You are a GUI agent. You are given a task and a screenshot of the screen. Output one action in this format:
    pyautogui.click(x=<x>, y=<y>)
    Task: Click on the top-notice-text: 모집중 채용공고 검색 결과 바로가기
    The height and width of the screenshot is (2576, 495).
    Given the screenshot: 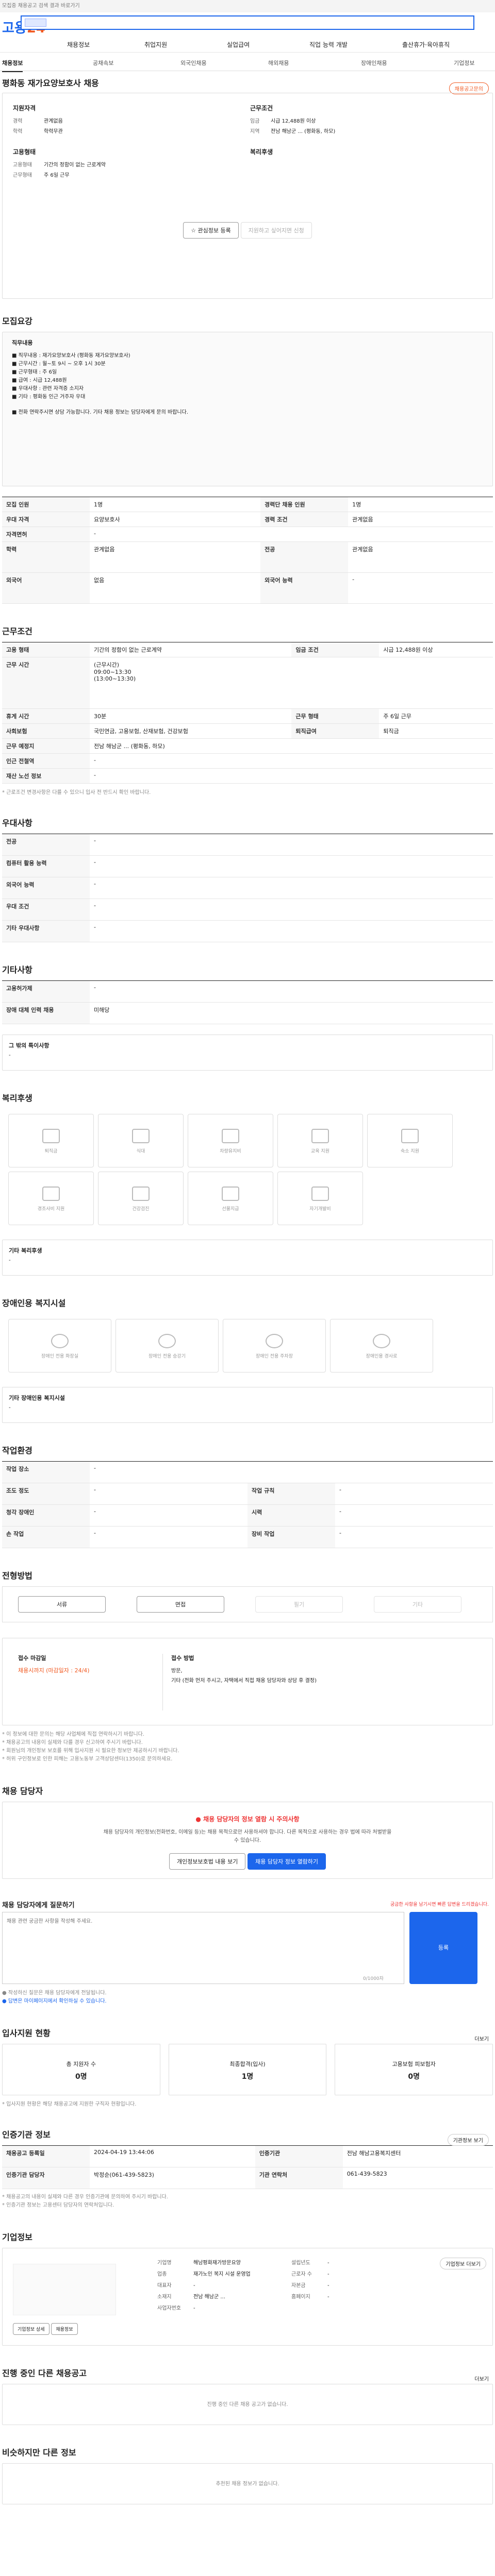 What is the action you would take?
    pyautogui.click(x=41, y=6)
    